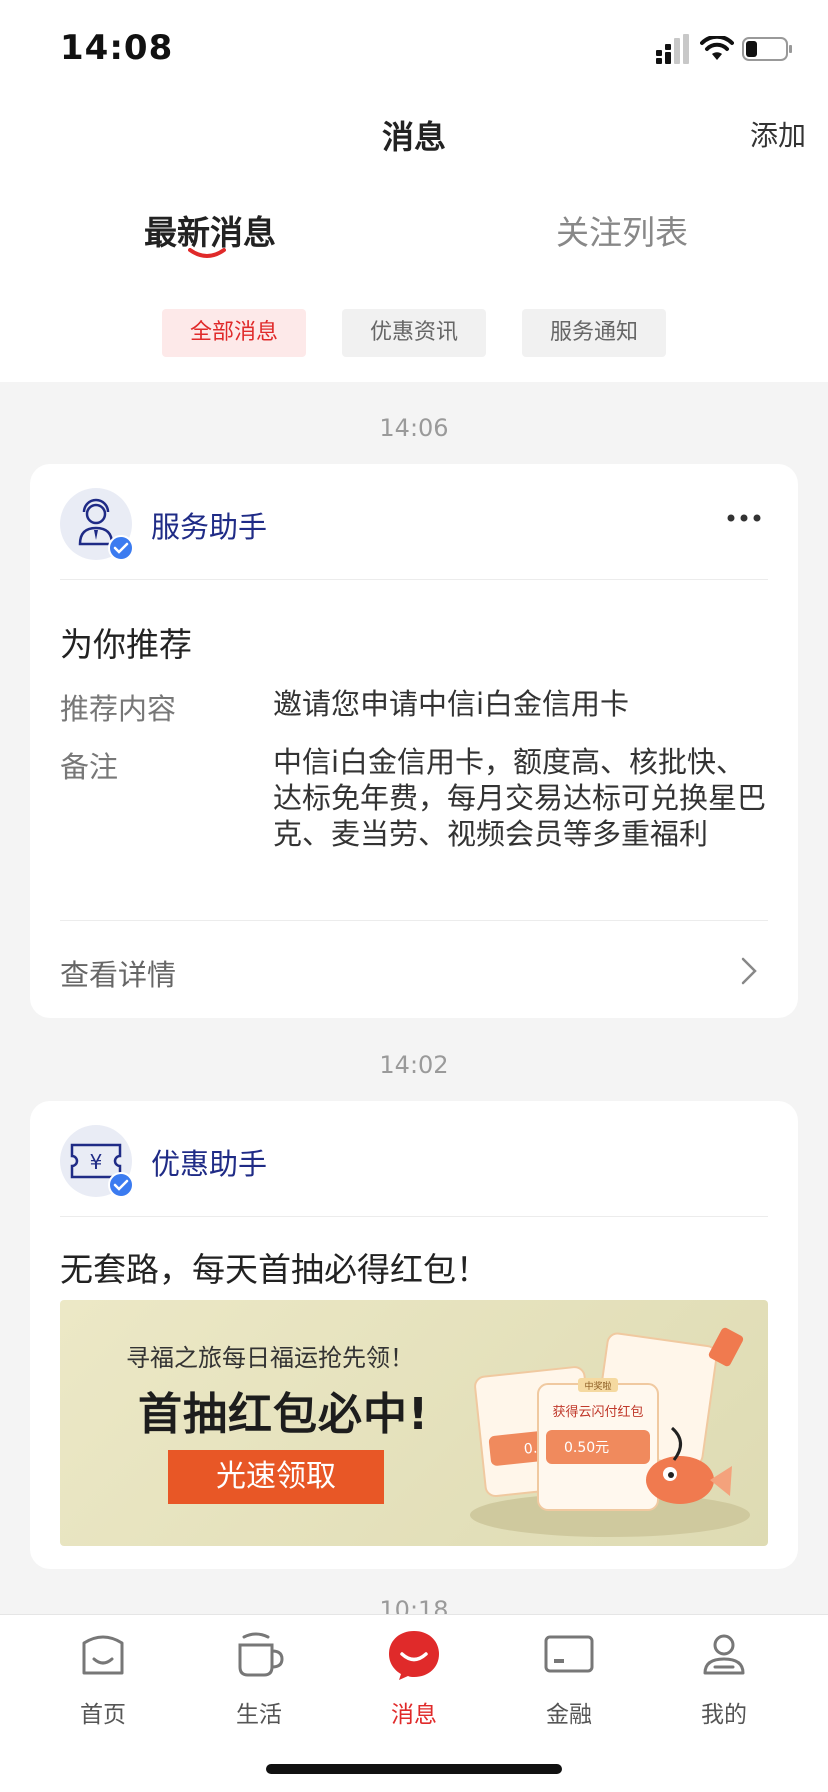 The height and width of the screenshot is (1792, 828). What do you see at coordinates (414, 50) in the screenshot?
I see `status-bar: 14:08` at bounding box center [414, 50].